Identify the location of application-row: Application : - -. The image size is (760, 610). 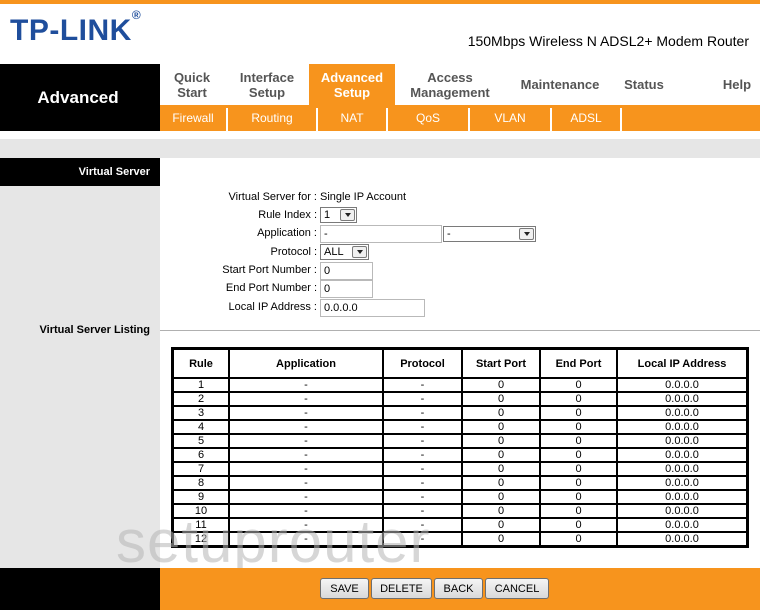
(460, 234).